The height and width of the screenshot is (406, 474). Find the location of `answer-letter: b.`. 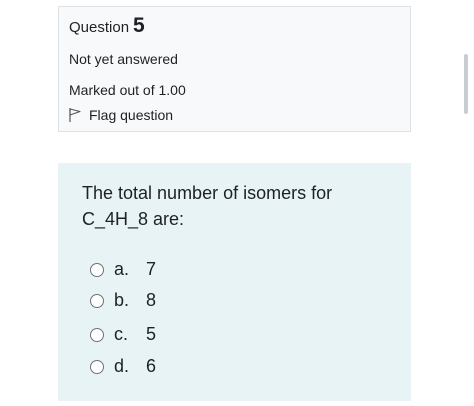

answer-letter: b. is located at coordinates (122, 300).